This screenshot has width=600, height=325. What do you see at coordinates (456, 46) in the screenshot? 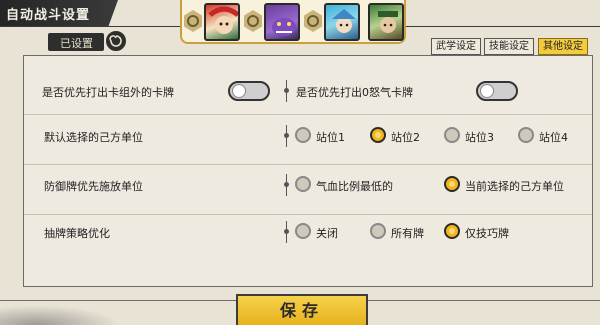
I see `tab-martial-settings: 武学设定` at bounding box center [456, 46].